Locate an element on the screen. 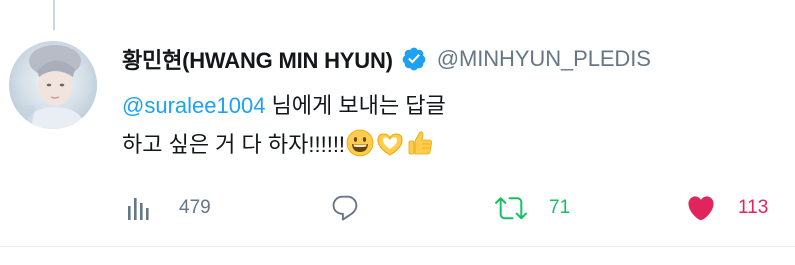  heart-hands-emoji is located at coordinates (390, 143).